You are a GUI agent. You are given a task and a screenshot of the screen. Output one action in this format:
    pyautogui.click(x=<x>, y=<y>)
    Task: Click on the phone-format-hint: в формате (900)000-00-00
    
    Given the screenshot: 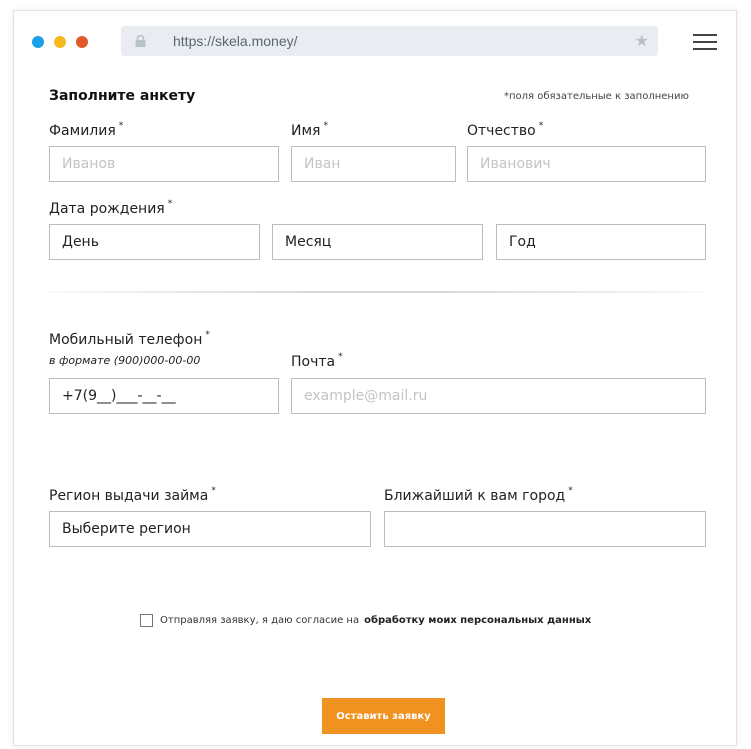 What is the action you would take?
    pyautogui.click(x=125, y=360)
    